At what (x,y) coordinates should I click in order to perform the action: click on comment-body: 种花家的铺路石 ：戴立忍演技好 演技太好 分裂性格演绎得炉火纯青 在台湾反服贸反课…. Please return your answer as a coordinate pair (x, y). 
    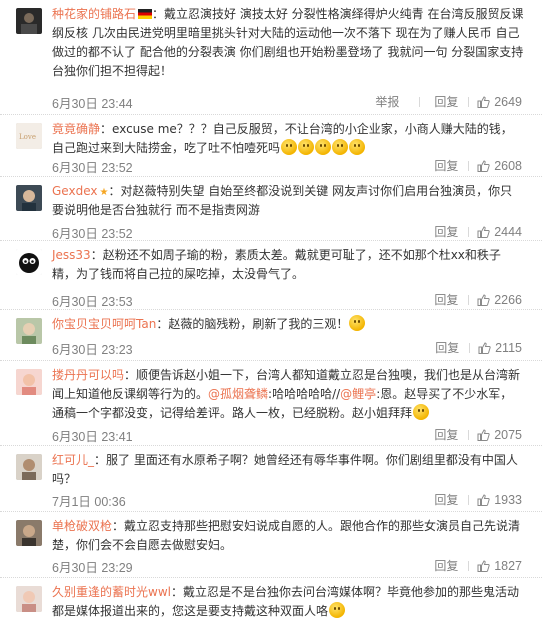
    Looking at the image, I should click on (288, 43).